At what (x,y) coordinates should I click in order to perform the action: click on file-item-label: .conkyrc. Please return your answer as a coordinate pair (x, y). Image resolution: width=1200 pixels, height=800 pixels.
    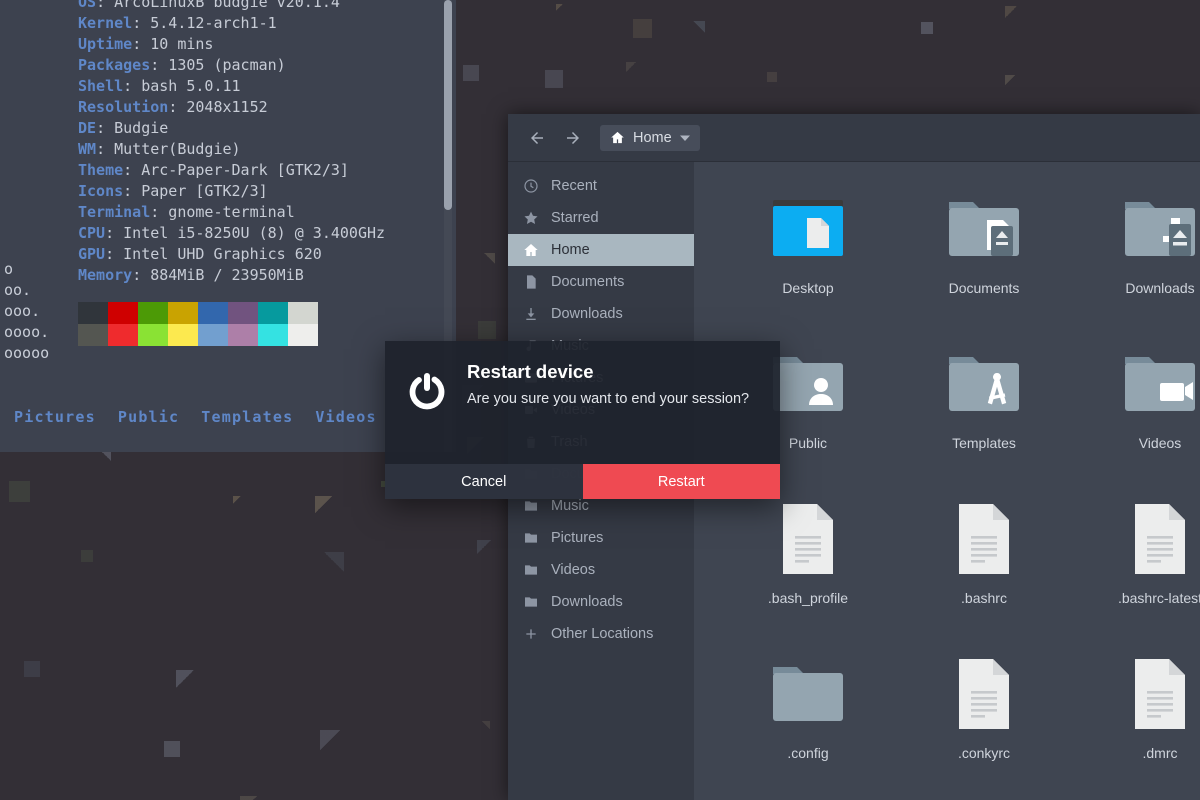
    Looking at the image, I should click on (984, 753).